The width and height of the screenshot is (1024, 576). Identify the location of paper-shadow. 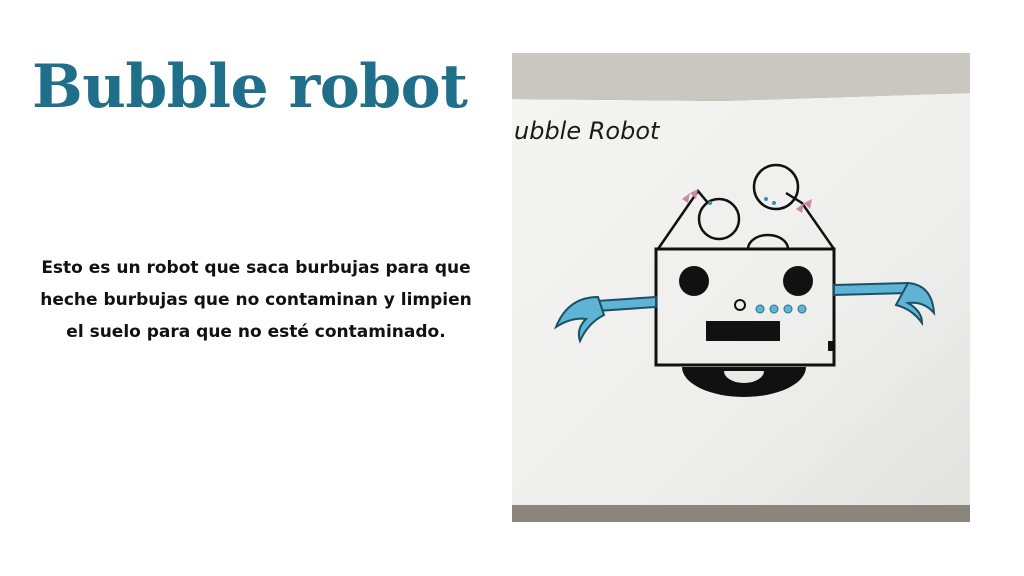
(741, 513).